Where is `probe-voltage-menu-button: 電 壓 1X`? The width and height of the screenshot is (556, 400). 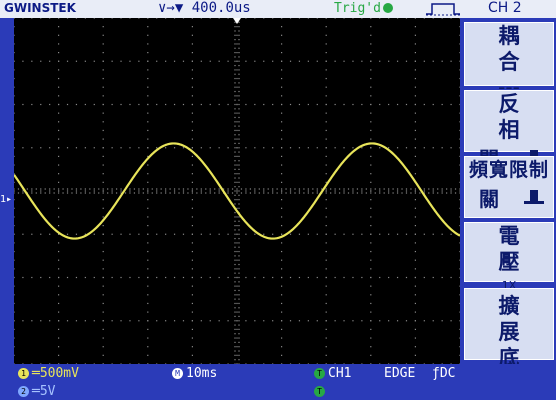 probe-voltage-menu-button: 電 壓 1X is located at coordinates (509, 257).